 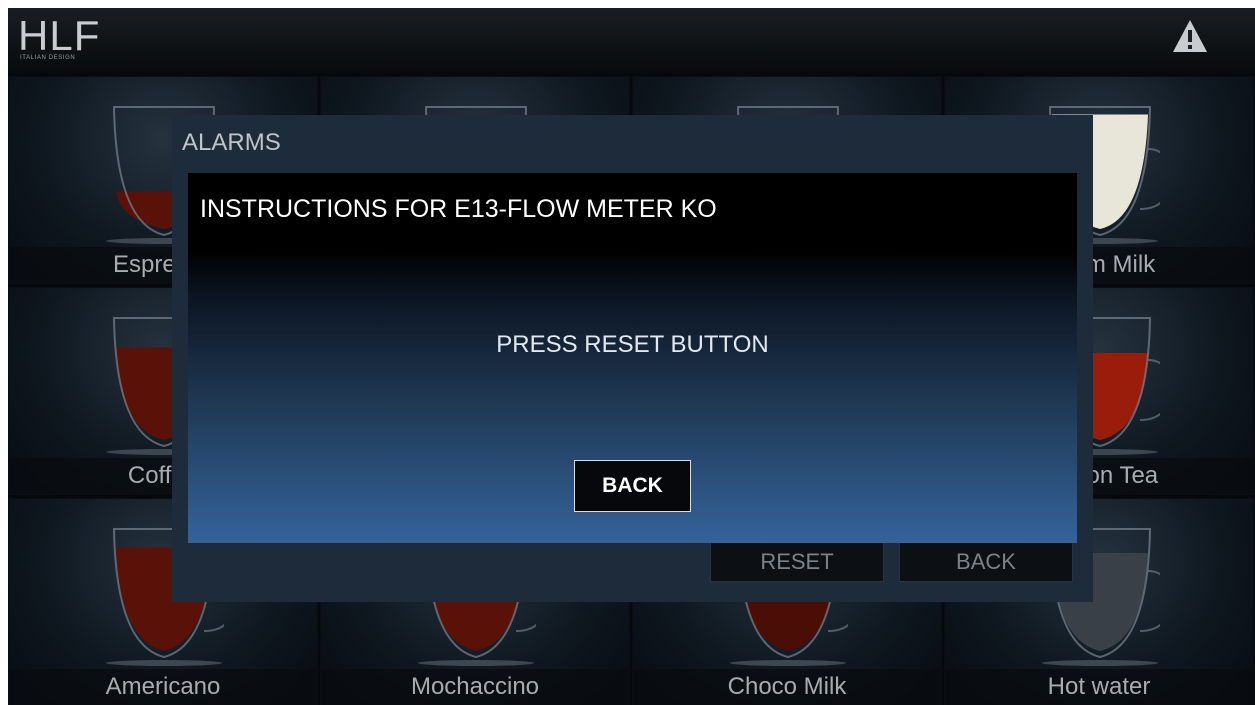 I want to click on drink-label: Americano, so click(x=163, y=687).